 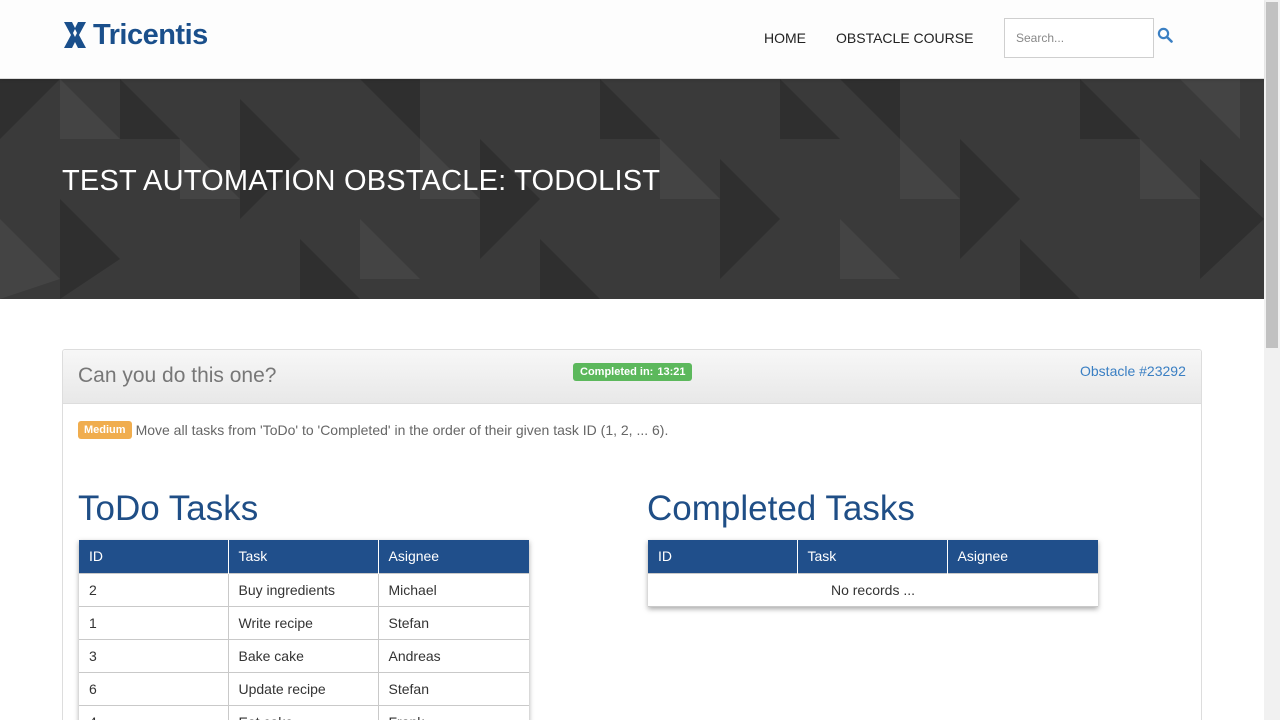 What do you see at coordinates (1079, 38) in the screenshot?
I see `search-input` at bounding box center [1079, 38].